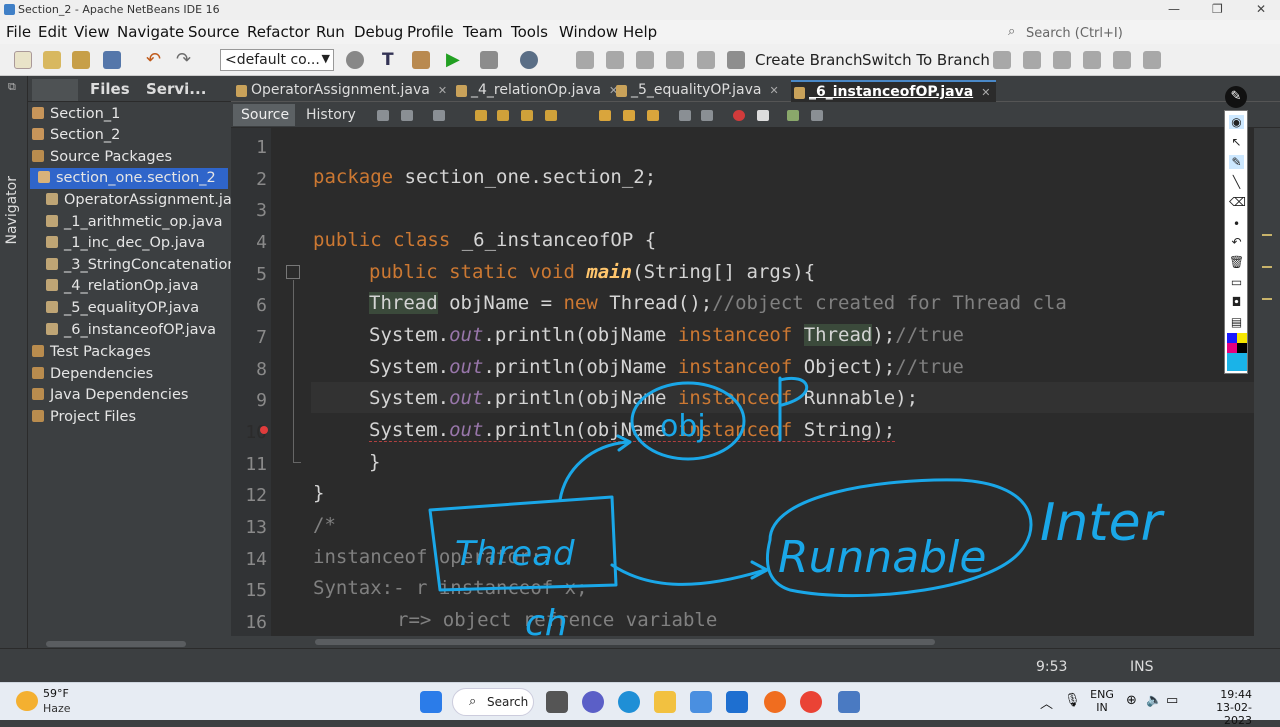  What do you see at coordinates (1237, 362) in the screenshot?
I see `color-swatch-cyan` at bounding box center [1237, 362].